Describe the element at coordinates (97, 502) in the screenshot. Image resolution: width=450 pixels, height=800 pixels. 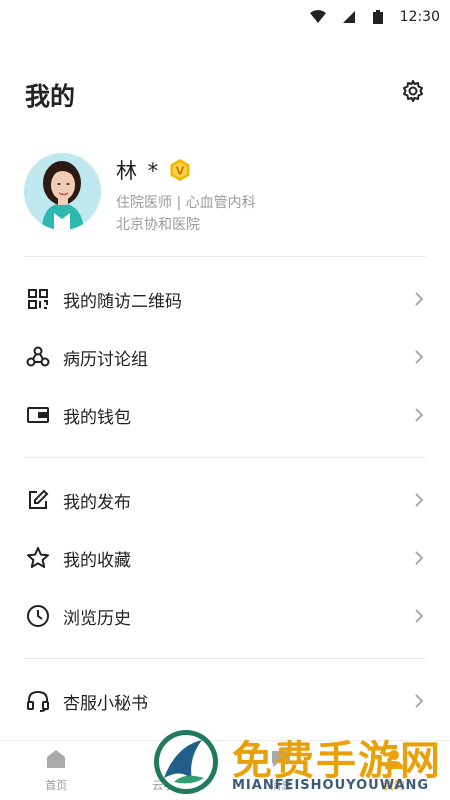
I see `menu-label: 我的发布` at that location.